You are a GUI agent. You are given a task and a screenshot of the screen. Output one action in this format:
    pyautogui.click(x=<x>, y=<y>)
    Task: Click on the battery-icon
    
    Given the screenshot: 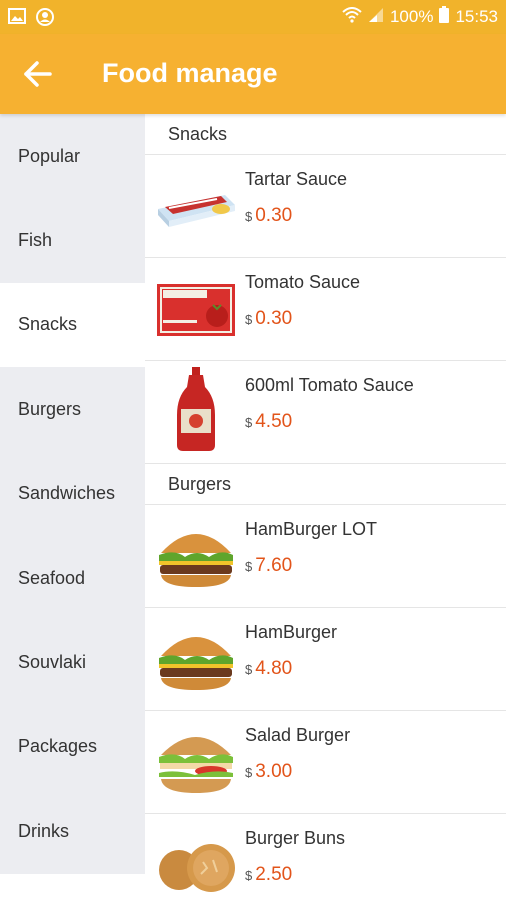 What is the action you would take?
    pyautogui.click(x=444, y=17)
    